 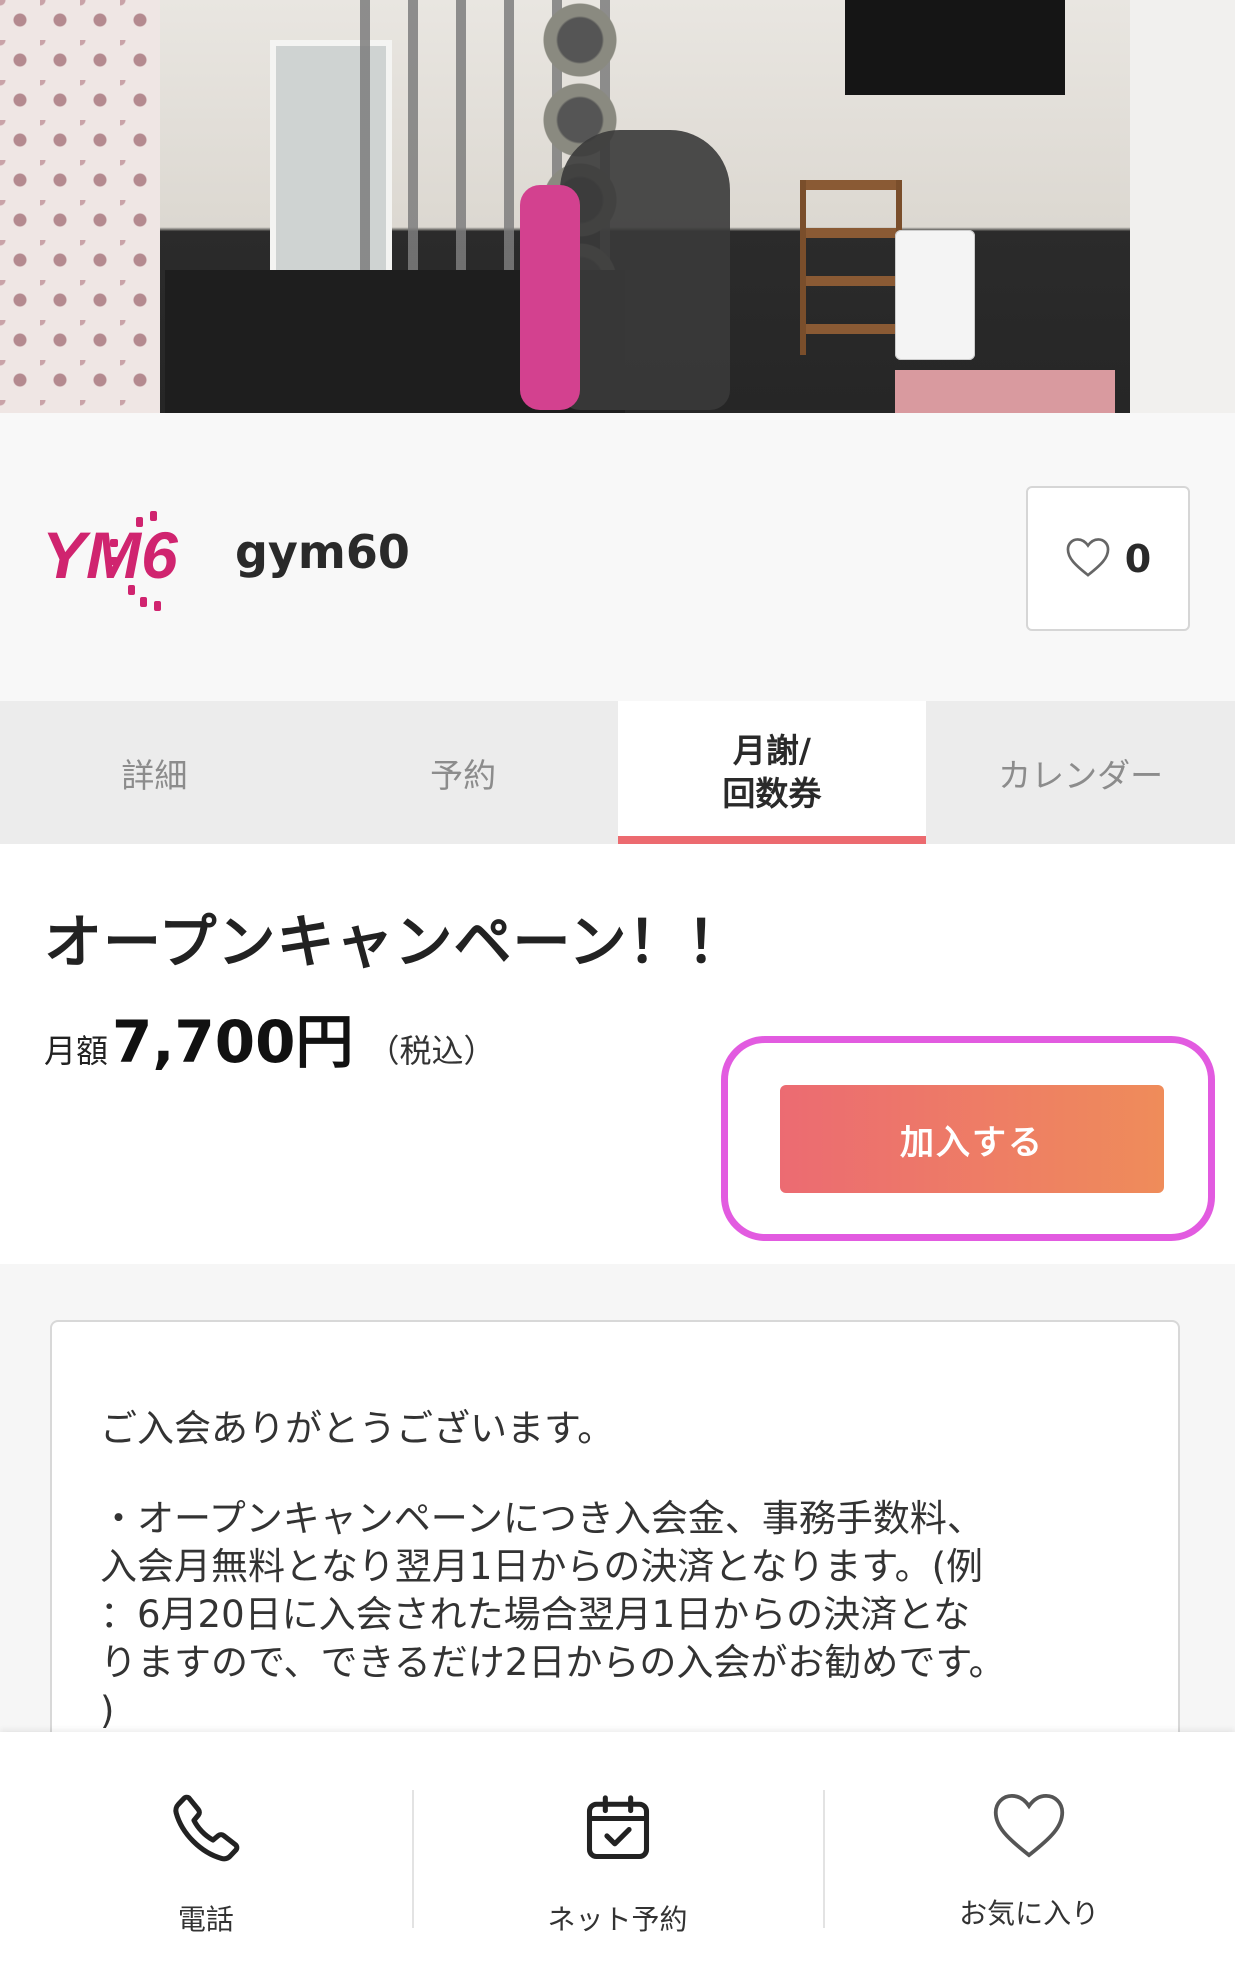 I want to click on bottom-nav: 電話 ネット予約 お気に入り, so click(x=617, y=1852).